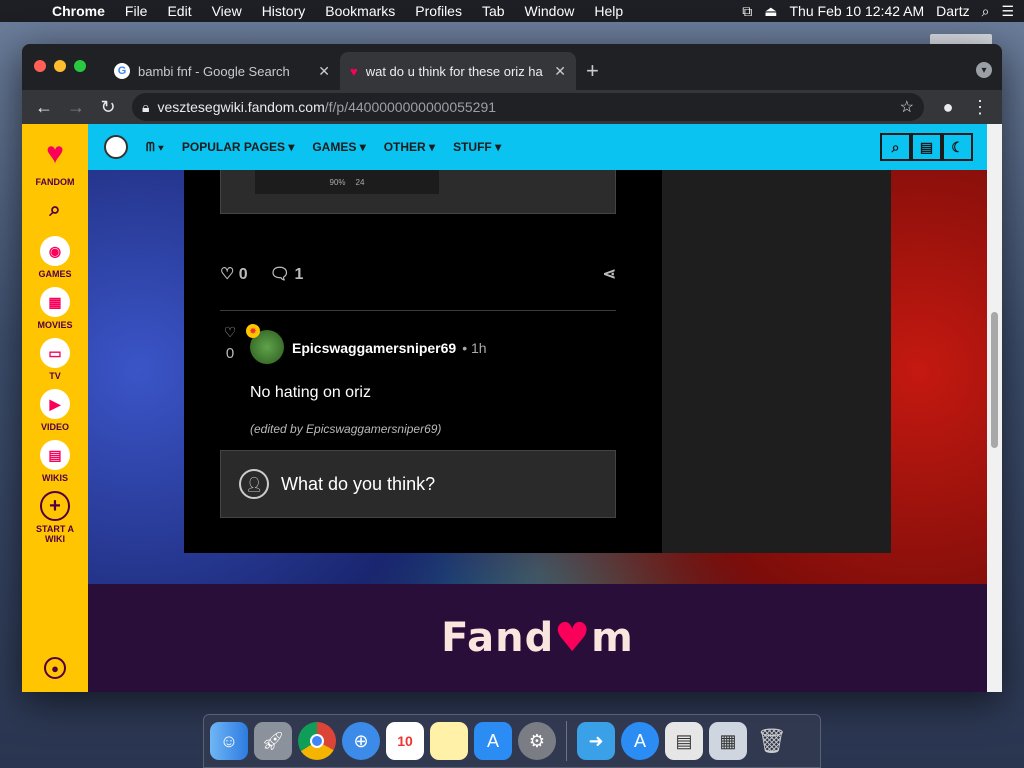  I want to click on tab-title: wat do u think for these oriz ha, so click(454, 71).